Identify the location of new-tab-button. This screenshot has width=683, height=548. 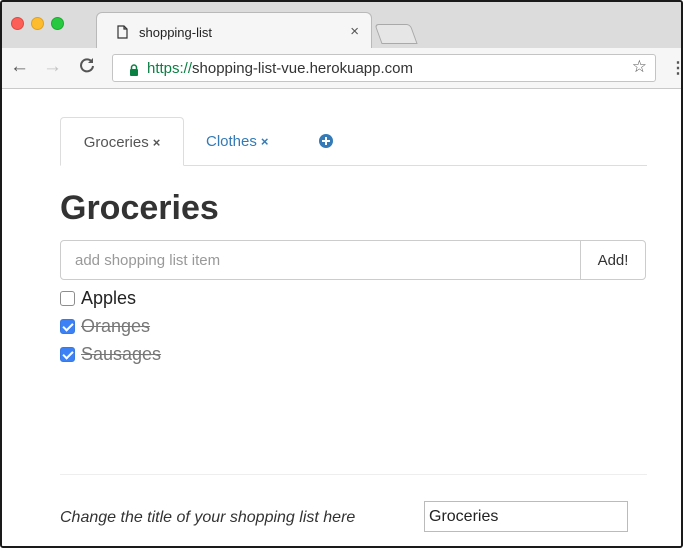
(396, 34).